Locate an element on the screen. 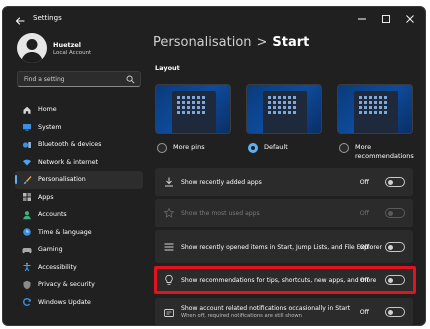  search-input is located at coordinates (74, 79).